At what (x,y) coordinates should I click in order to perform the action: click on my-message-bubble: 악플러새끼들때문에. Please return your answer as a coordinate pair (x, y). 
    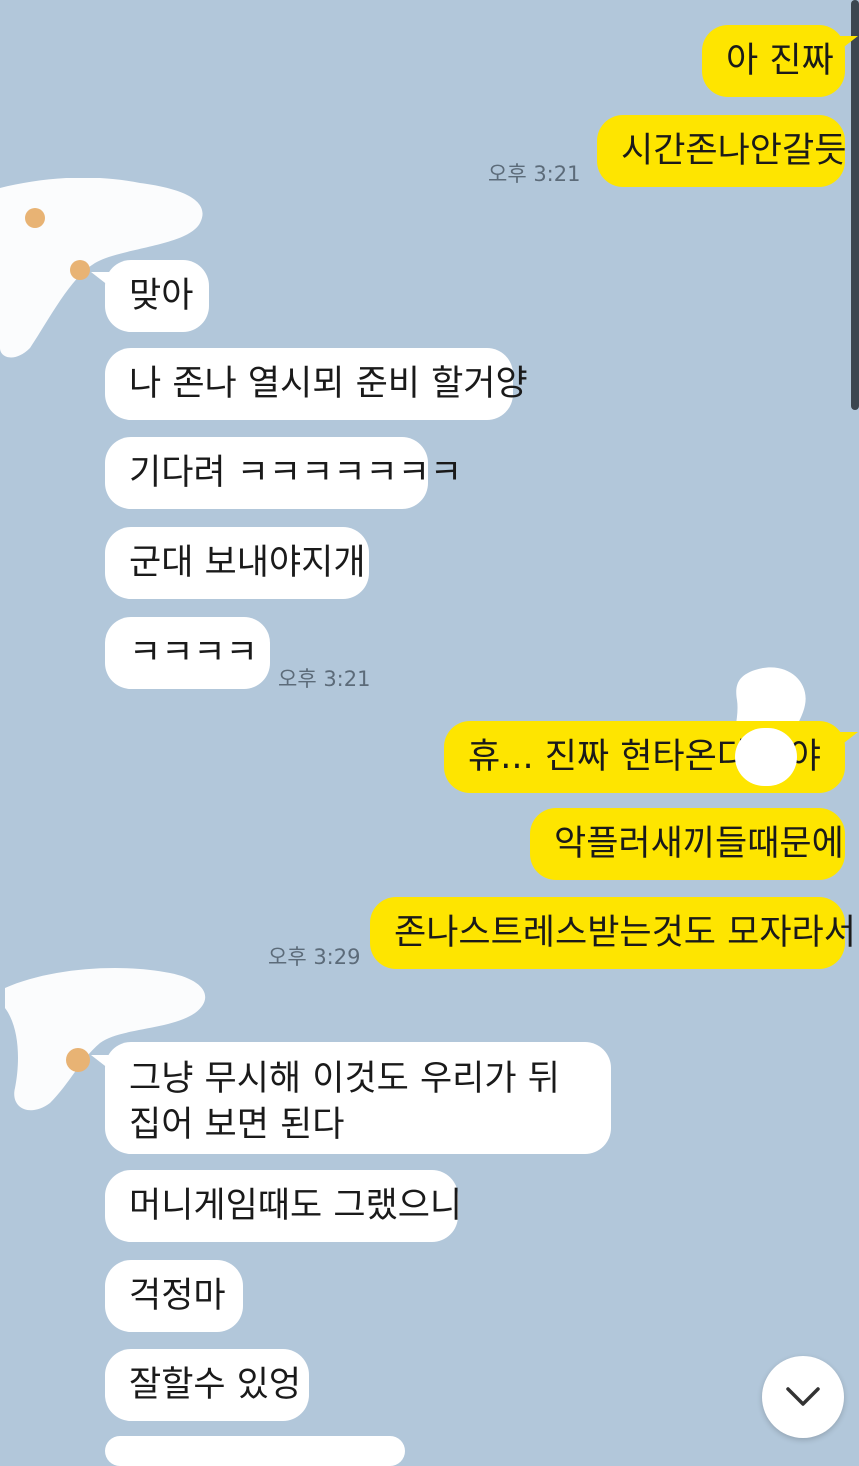
    Looking at the image, I should click on (687, 844).